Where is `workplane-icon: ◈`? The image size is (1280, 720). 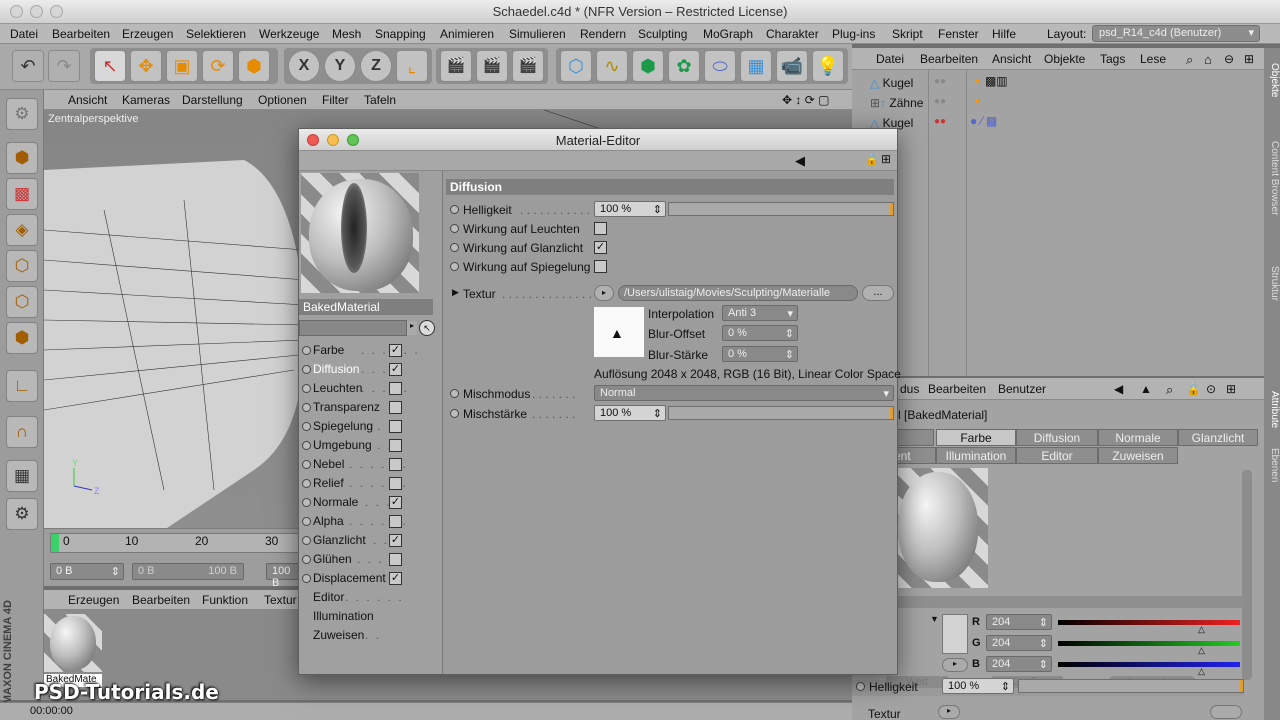
workplane-icon: ◈ is located at coordinates (22, 230).